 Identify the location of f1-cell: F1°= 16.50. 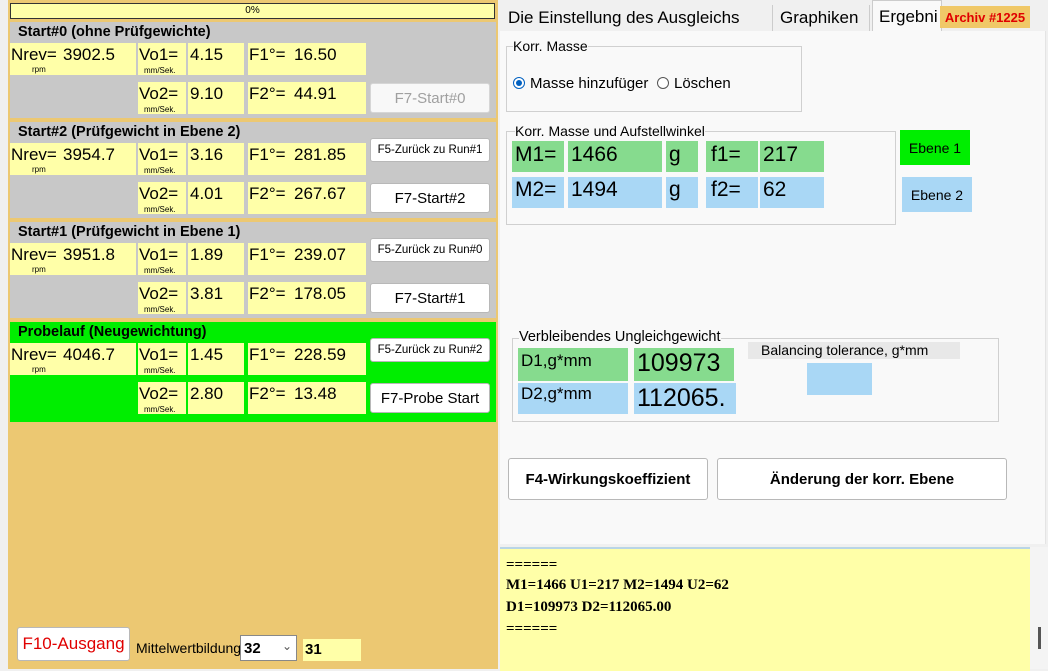
(307, 59).